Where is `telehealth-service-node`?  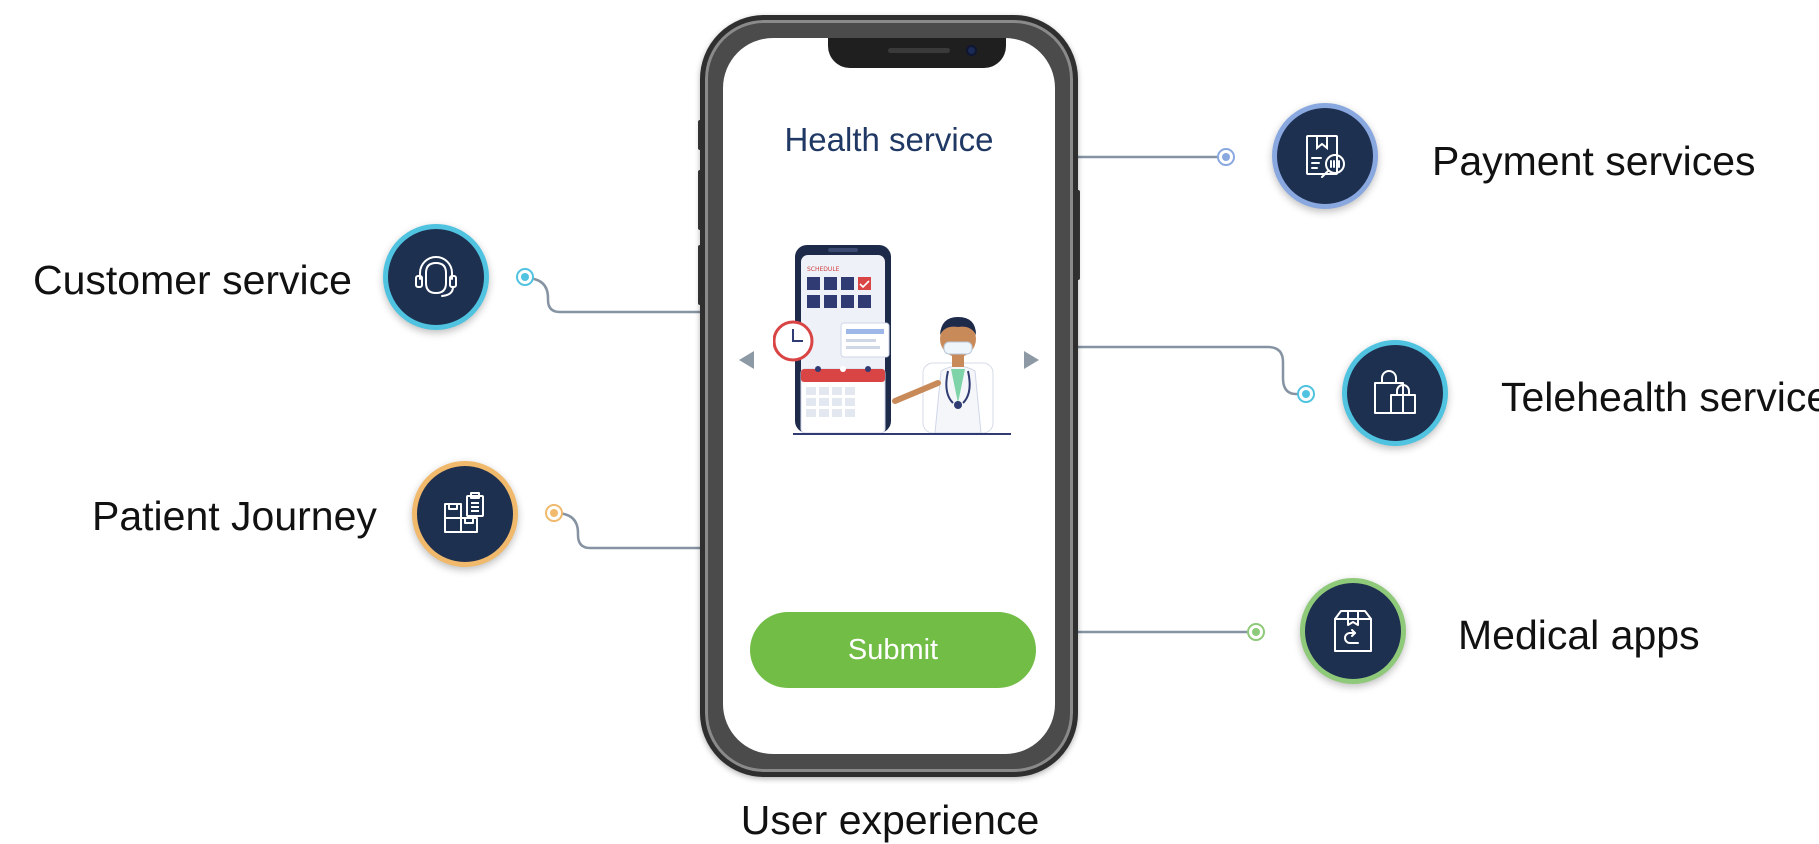 telehealth-service-node is located at coordinates (1395, 393).